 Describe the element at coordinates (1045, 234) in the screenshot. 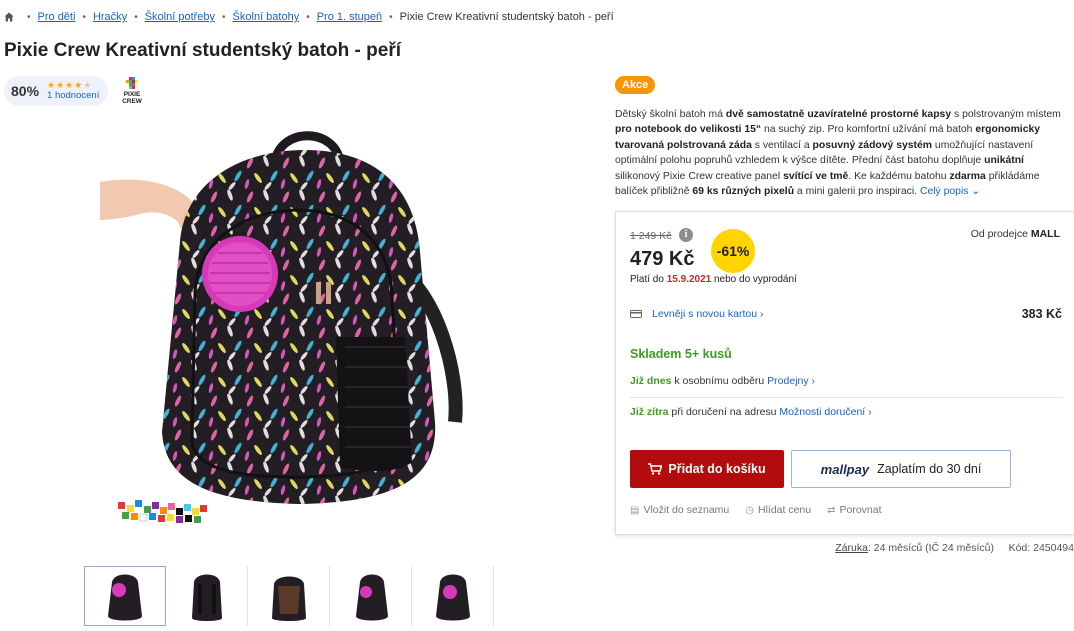

I see `seller-name: MALL` at that location.